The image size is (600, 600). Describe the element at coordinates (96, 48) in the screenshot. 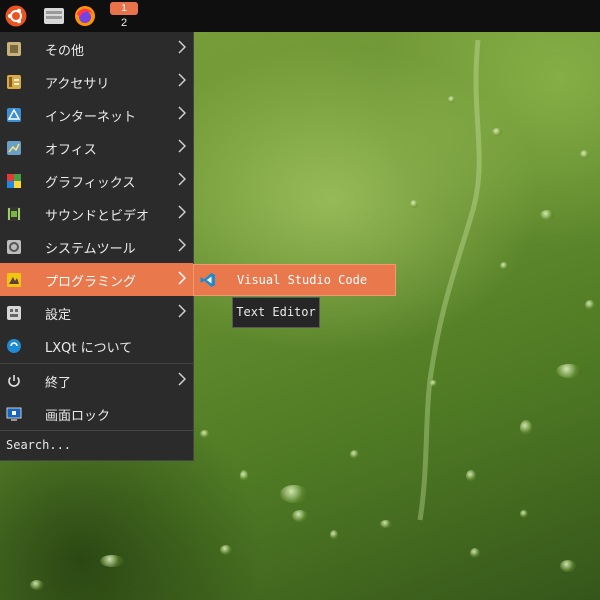

I see `menu-item-other: その他` at that location.